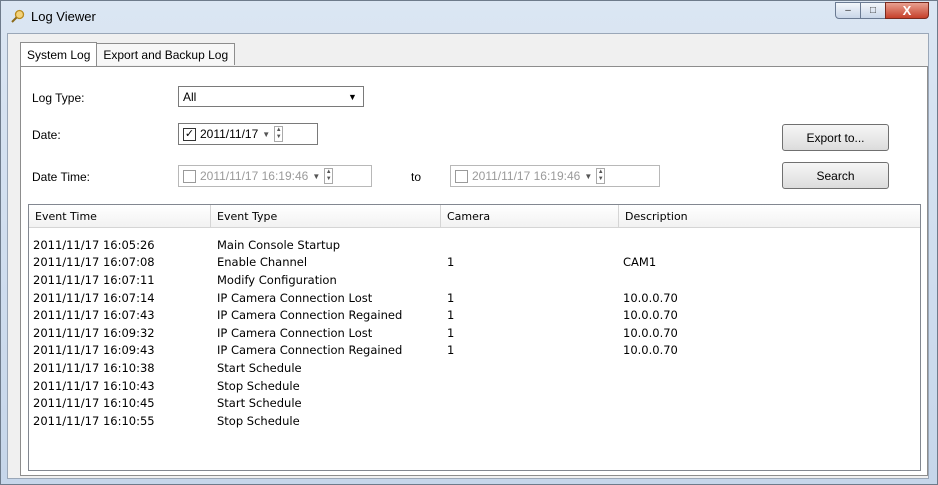 The height and width of the screenshot is (485, 938). I want to click on table-row: 2011/11/17 16:10:55 Stop Schedule, so click(428, 421).